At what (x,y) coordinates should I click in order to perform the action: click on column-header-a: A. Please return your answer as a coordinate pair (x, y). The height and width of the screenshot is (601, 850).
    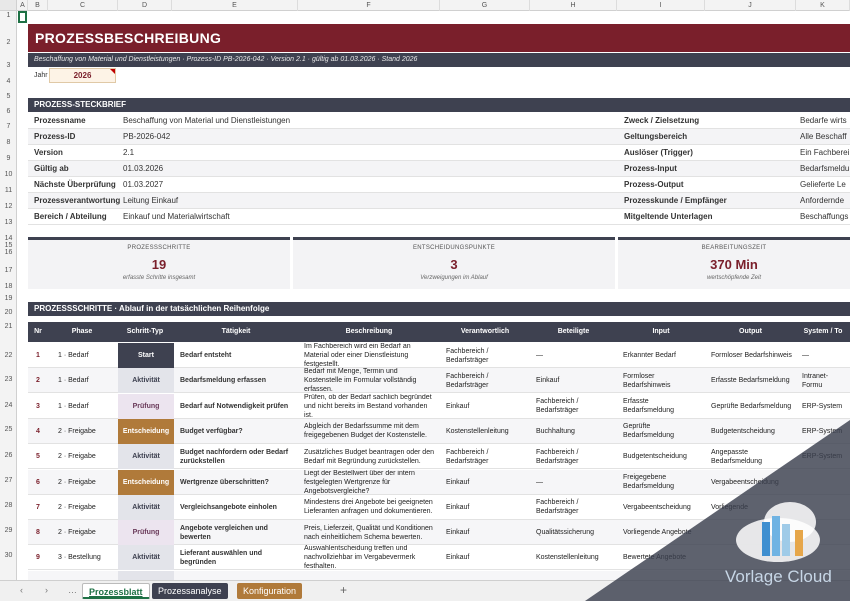
    Looking at the image, I should click on (23, 5).